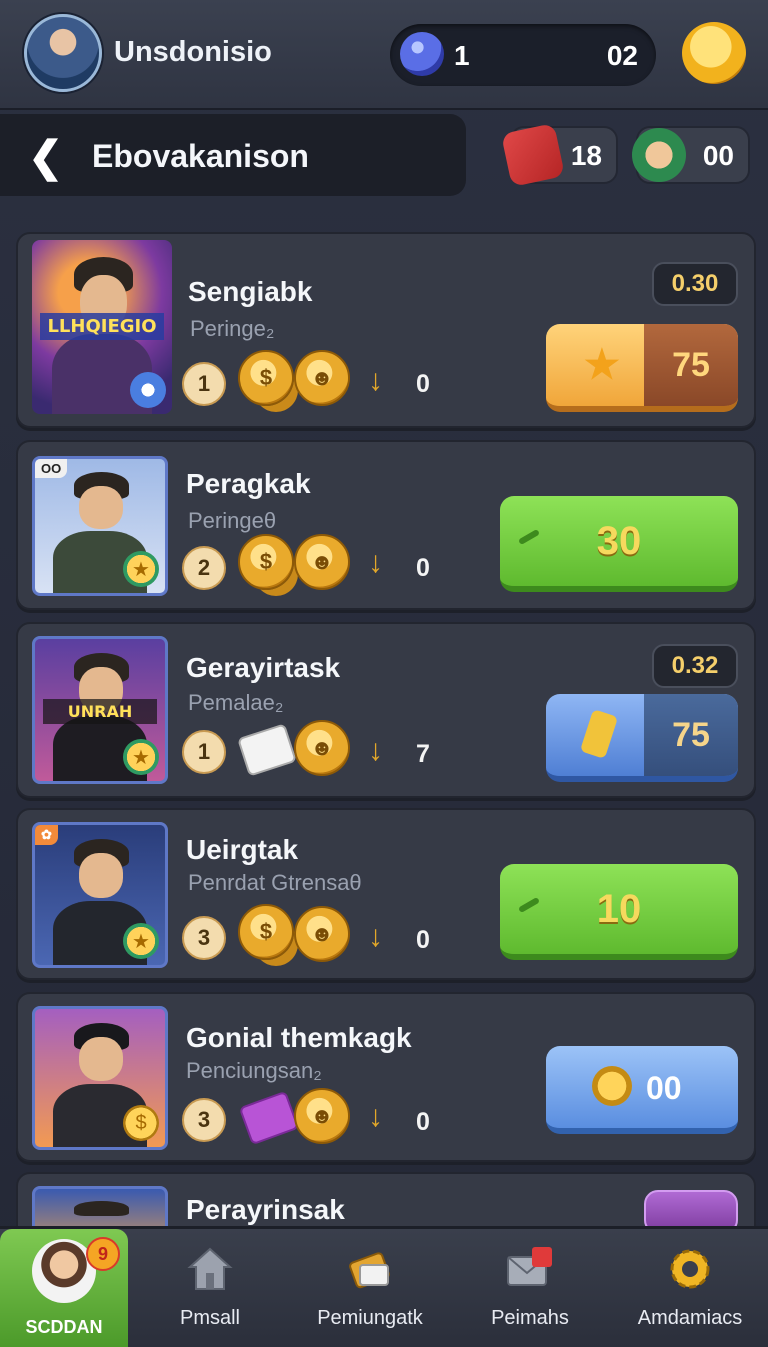  Describe the element at coordinates (523, 55) in the screenshot. I see `currency-pill: 1 02` at that location.